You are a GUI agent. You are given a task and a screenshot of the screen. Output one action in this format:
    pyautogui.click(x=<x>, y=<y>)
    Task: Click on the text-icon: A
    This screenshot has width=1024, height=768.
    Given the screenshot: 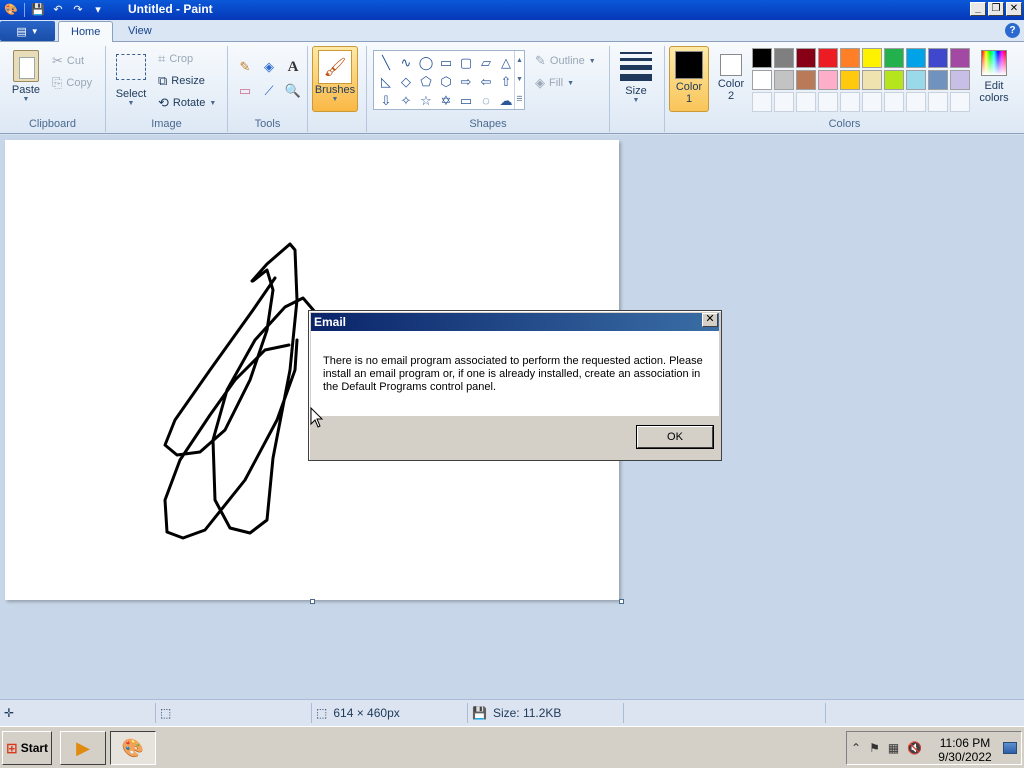 What is the action you would take?
    pyautogui.click(x=293, y=67)
    